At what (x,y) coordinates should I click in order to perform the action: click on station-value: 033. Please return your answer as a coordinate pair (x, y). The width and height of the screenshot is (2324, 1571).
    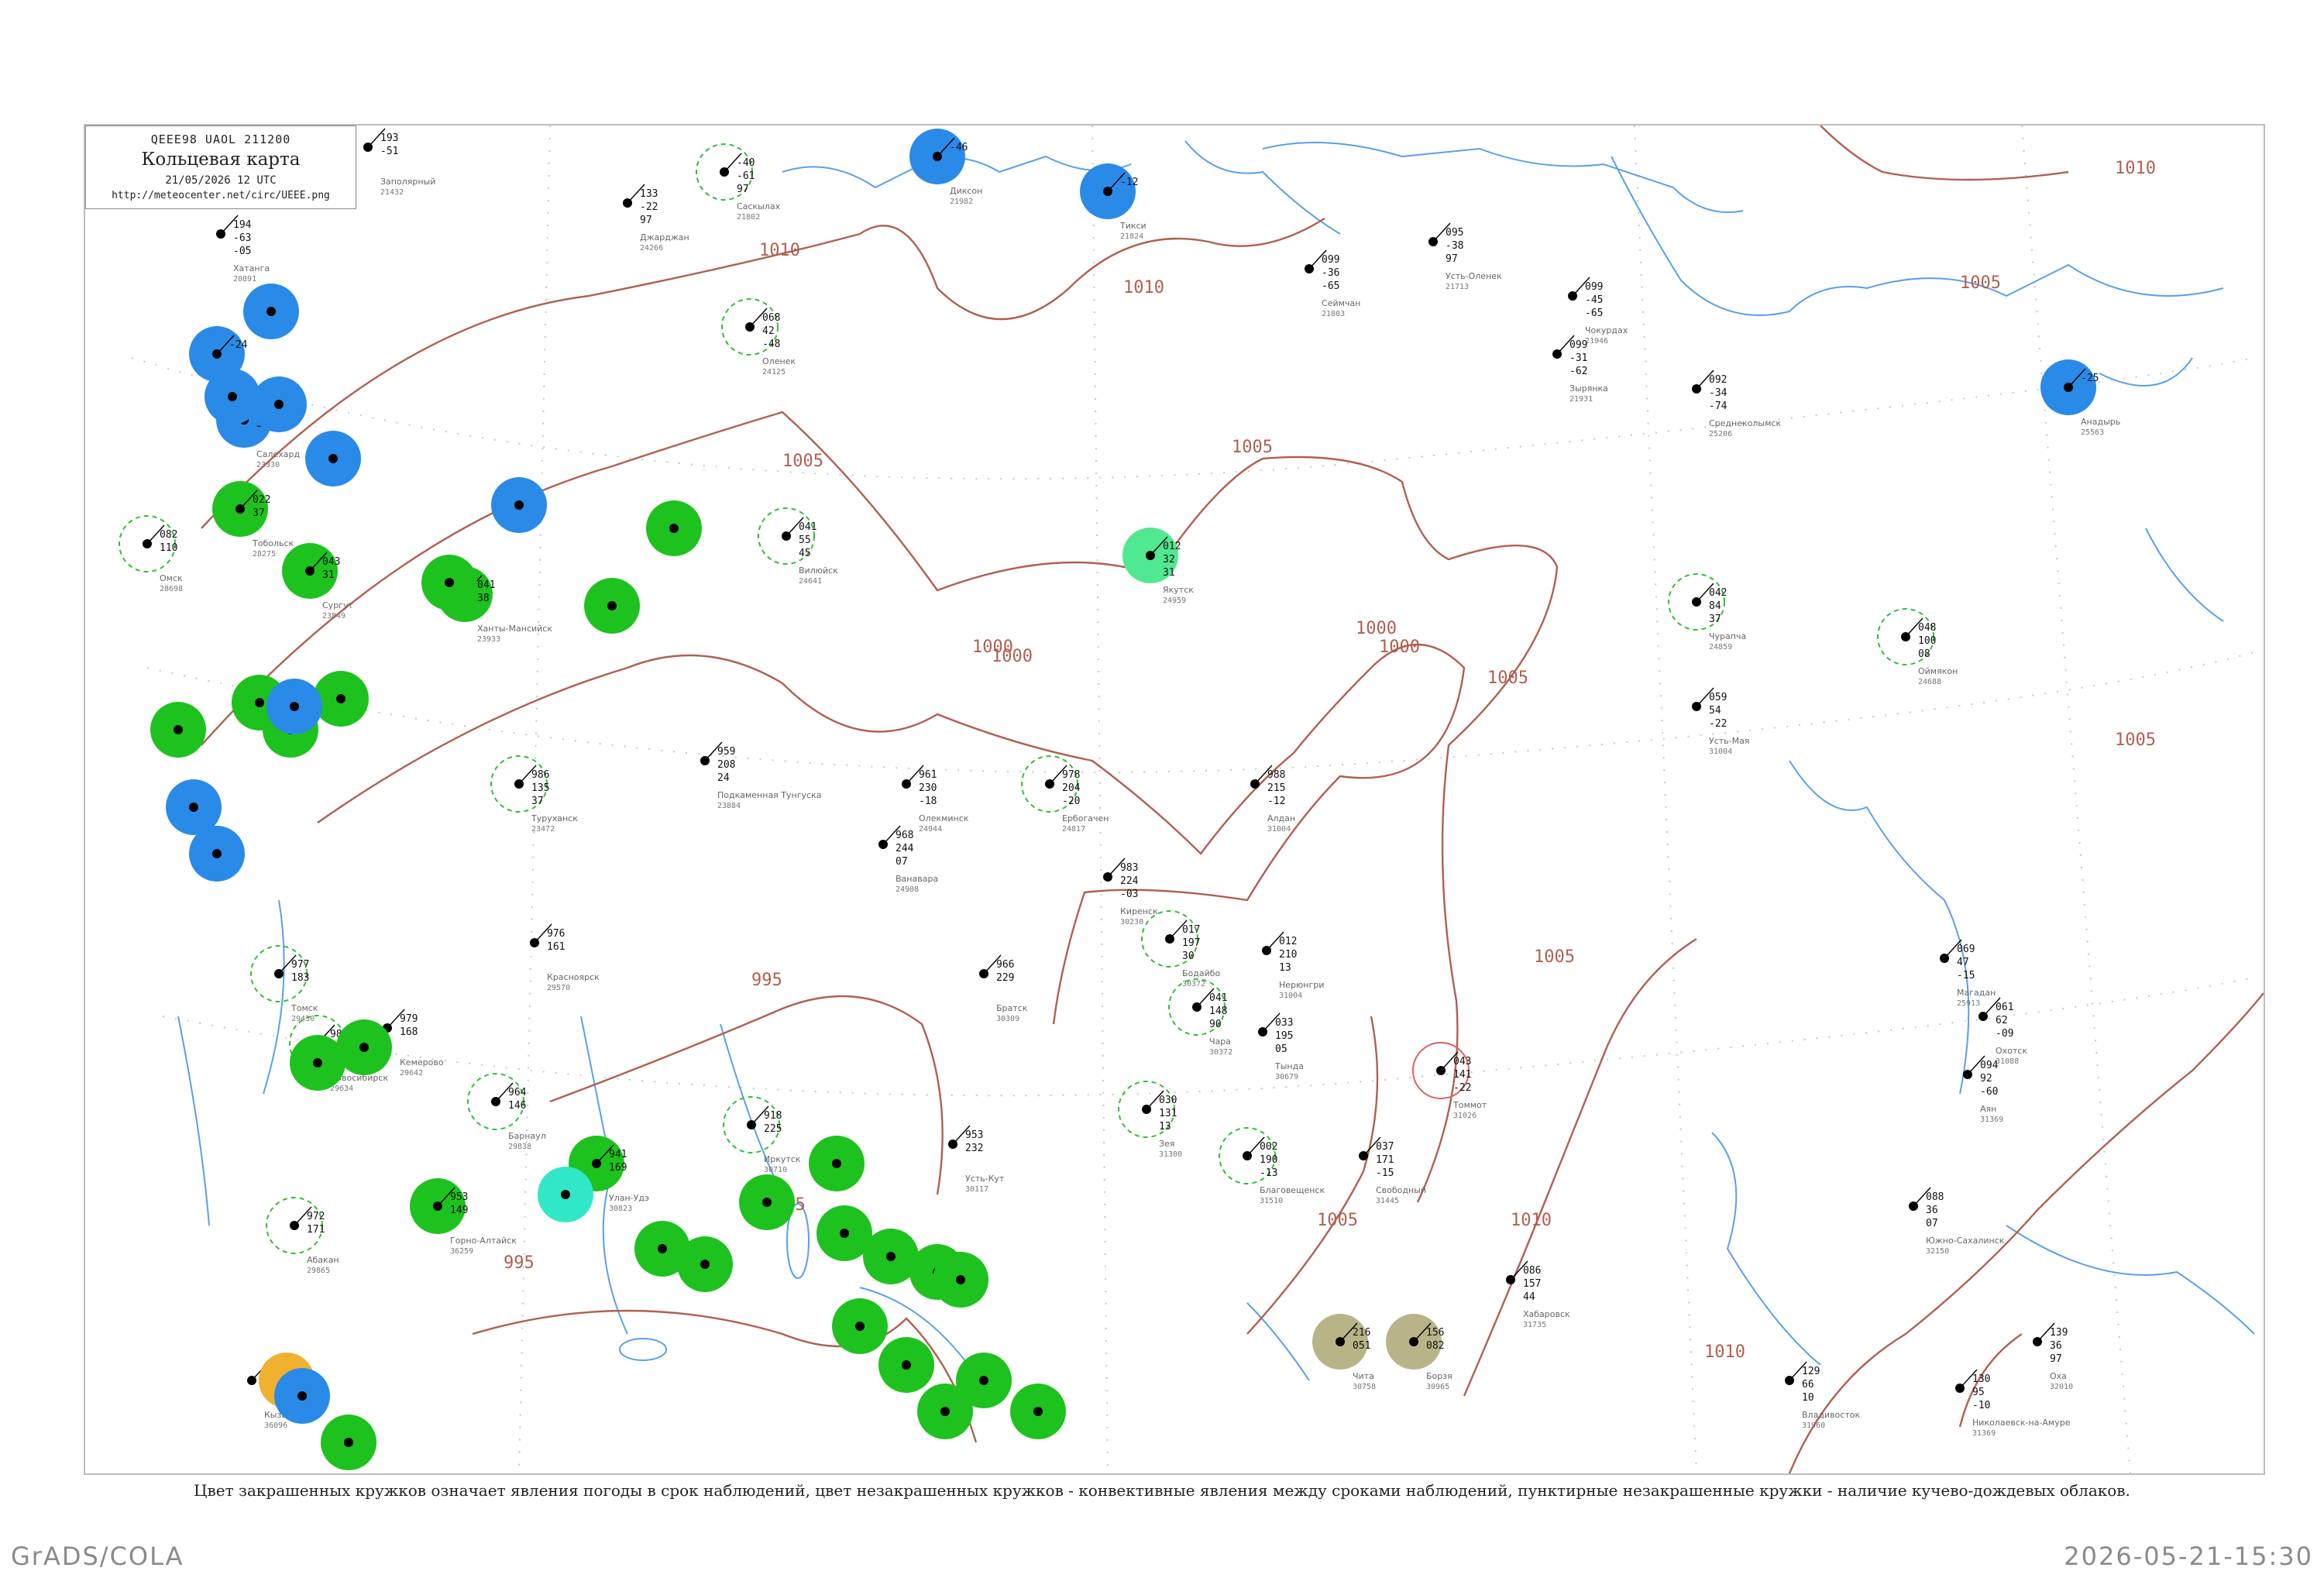
    Looking at the image, I should click on (1284, 1023).